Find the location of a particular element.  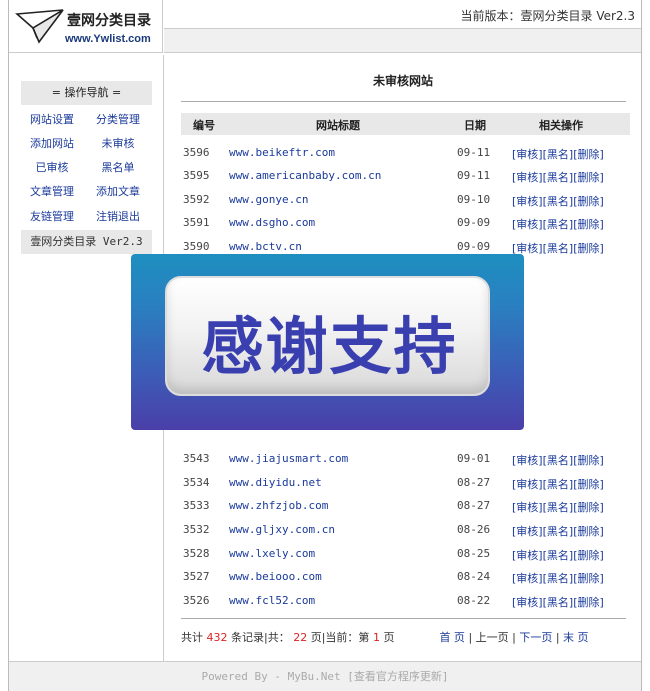

page-title: 未审核网站 is located at coordinates (402, 81).